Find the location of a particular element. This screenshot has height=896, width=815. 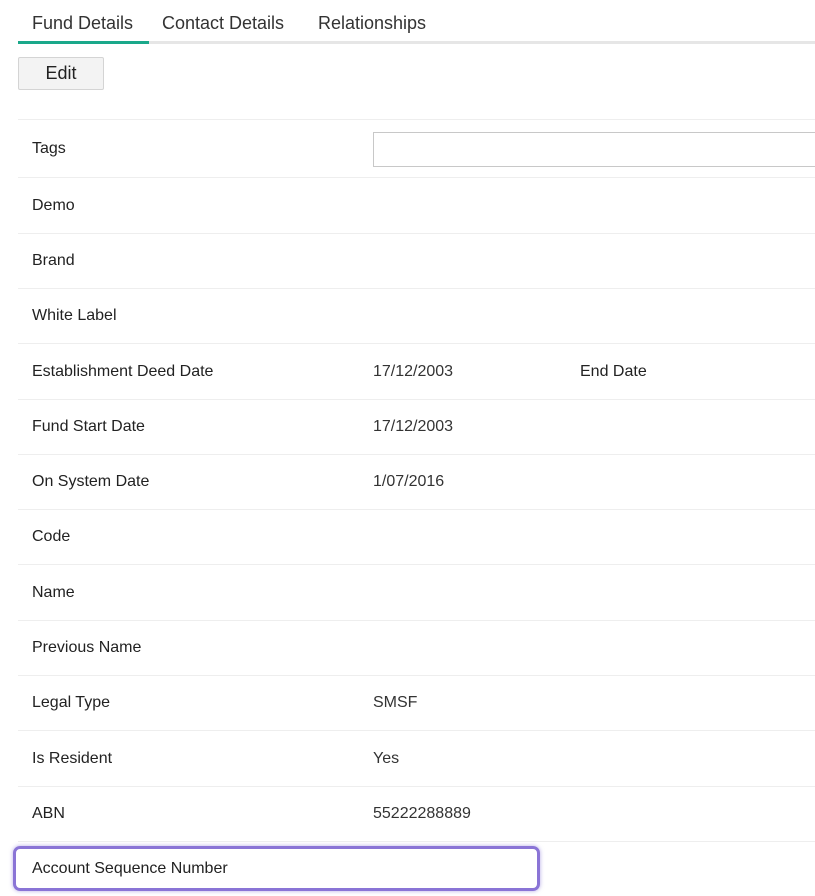

is-resident-value: Yes is located at coordinates (386, 758).